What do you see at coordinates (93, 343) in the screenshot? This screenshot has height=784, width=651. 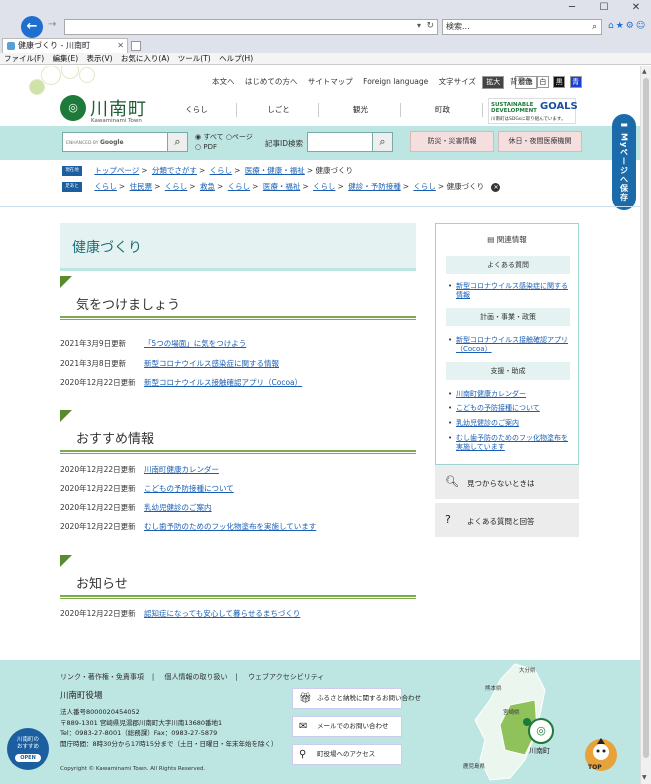 I see `item-date: 2021年3月9日更新` at bounding box center [93, 343].